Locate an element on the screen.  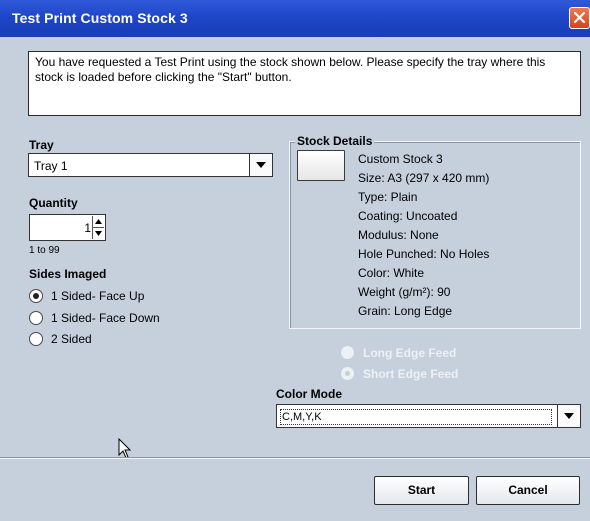
color-mode-label: Color Mode is located at coordinates (309, 394).